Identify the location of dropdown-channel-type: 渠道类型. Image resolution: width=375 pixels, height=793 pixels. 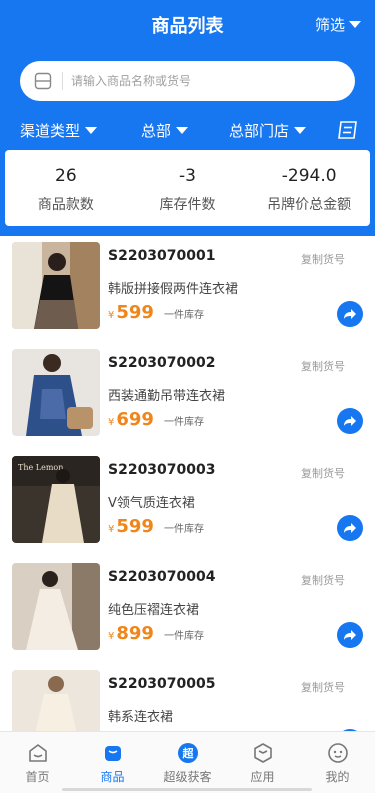
(59, 130).